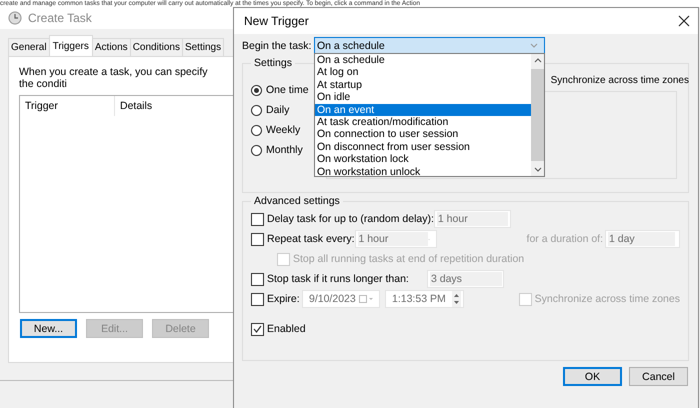 Image resolution: width=700 pixels, height=408 pixels. I want to click on field-label: for a duration of:, so click(564, 239).